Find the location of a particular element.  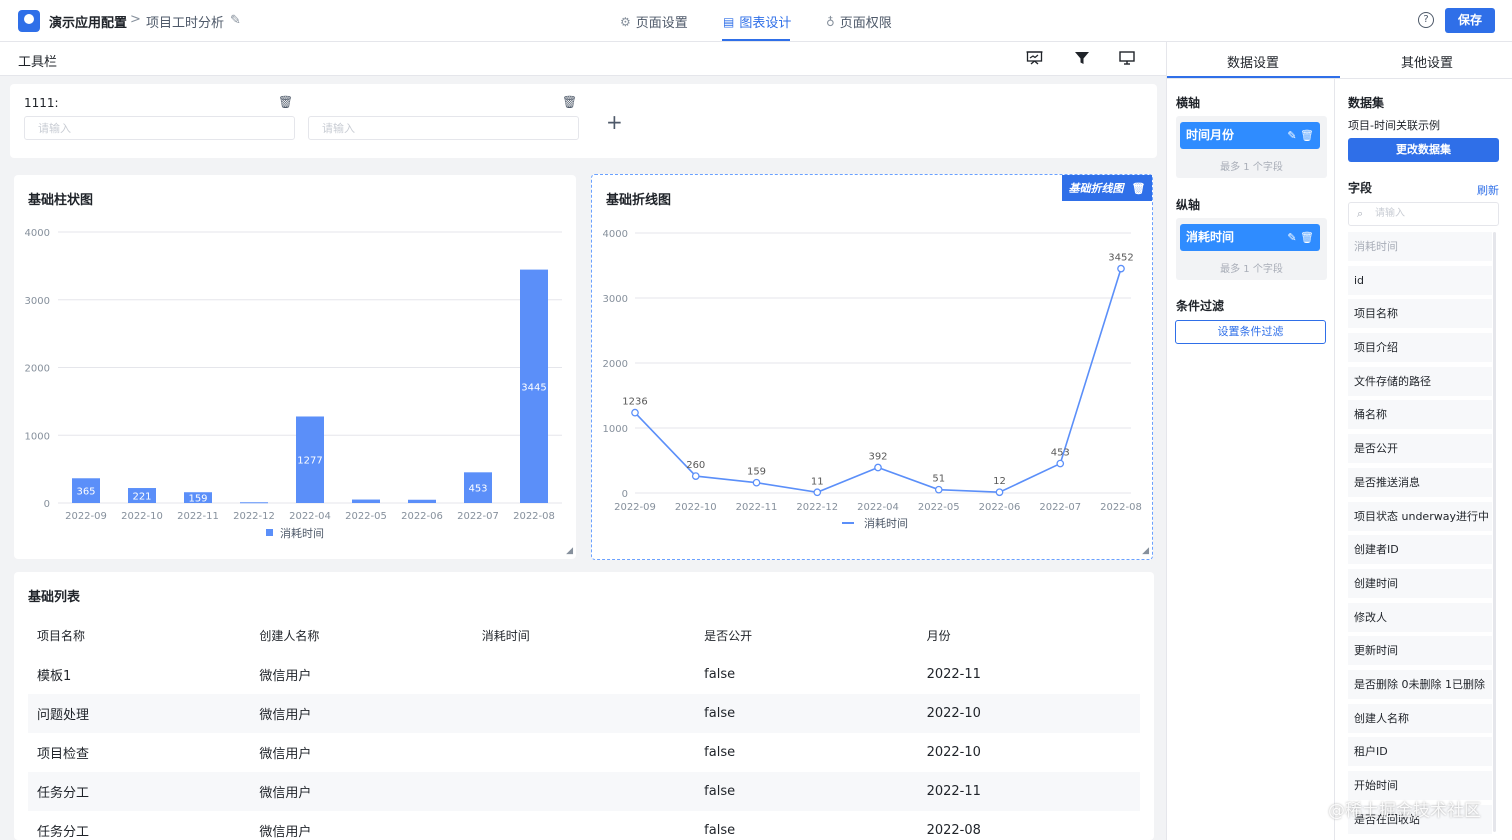

legend-label: 消耗时间 is located at coordinates (302, 533).